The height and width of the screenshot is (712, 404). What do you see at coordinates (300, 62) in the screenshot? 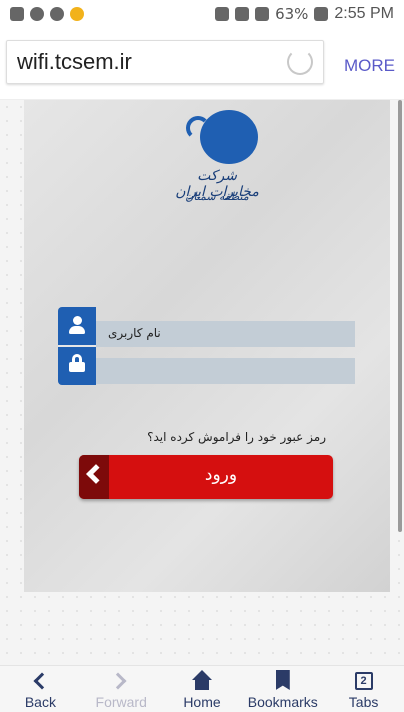
I see `reload-icon` at bounding box center [300, 62].